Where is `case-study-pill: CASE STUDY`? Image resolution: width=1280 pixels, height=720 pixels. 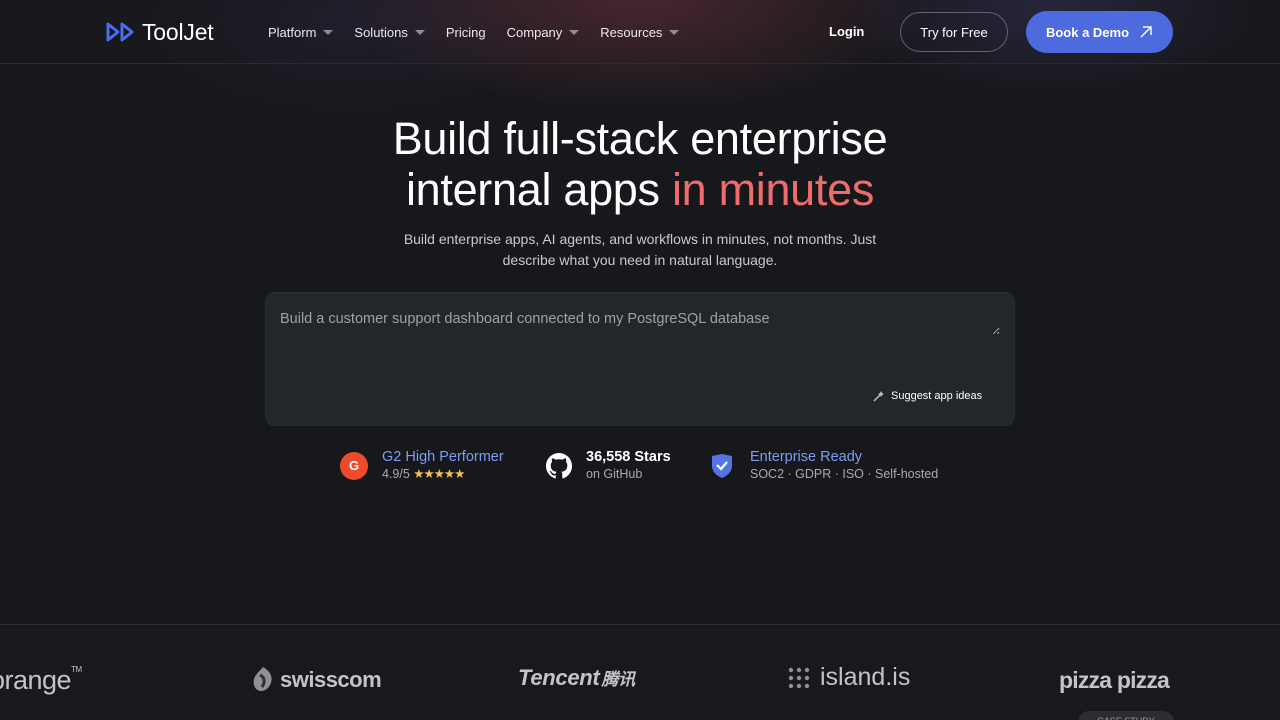 case-study-pill: CASE STUDY is located at coordinates (1126, 715).